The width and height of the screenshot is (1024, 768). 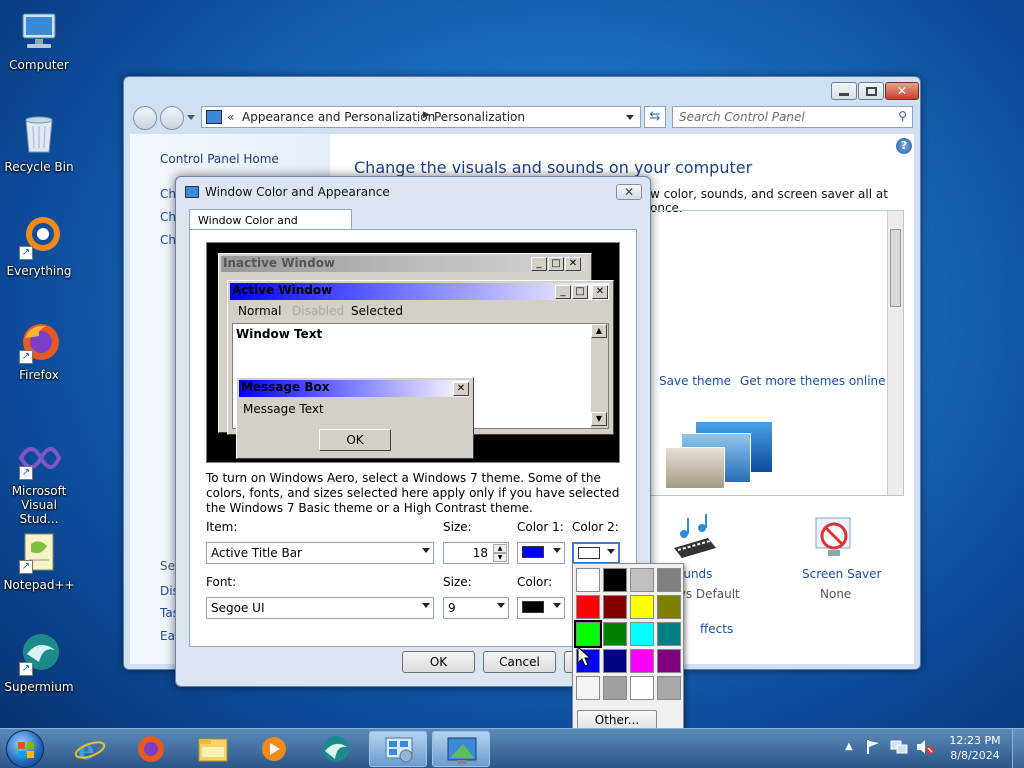 I want to click on maximize-button, so click(x=871, y=91).